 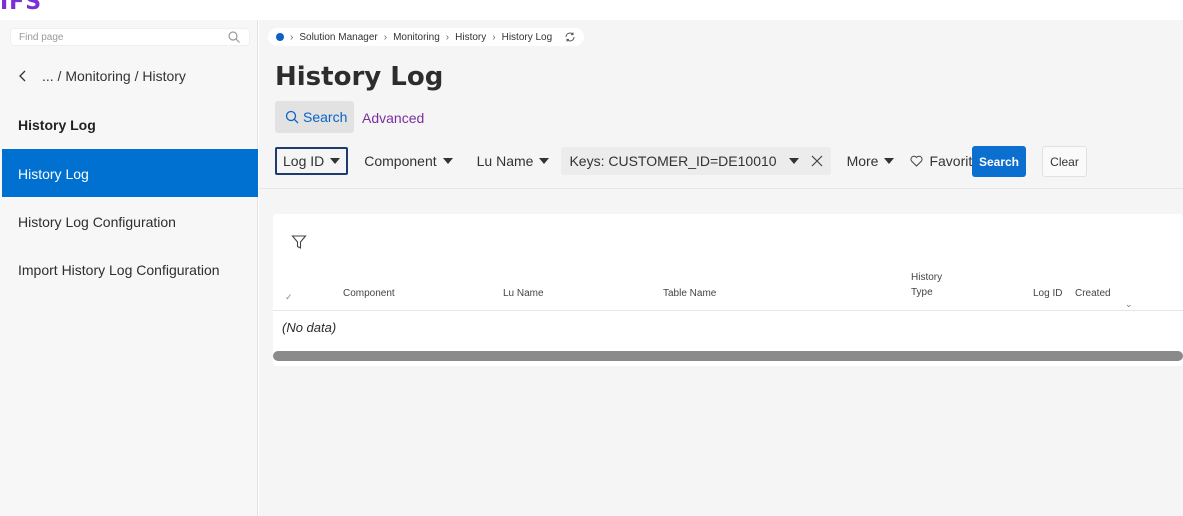 I want to click on sidebar-item-label: History Log, so click(x=53, y=174).